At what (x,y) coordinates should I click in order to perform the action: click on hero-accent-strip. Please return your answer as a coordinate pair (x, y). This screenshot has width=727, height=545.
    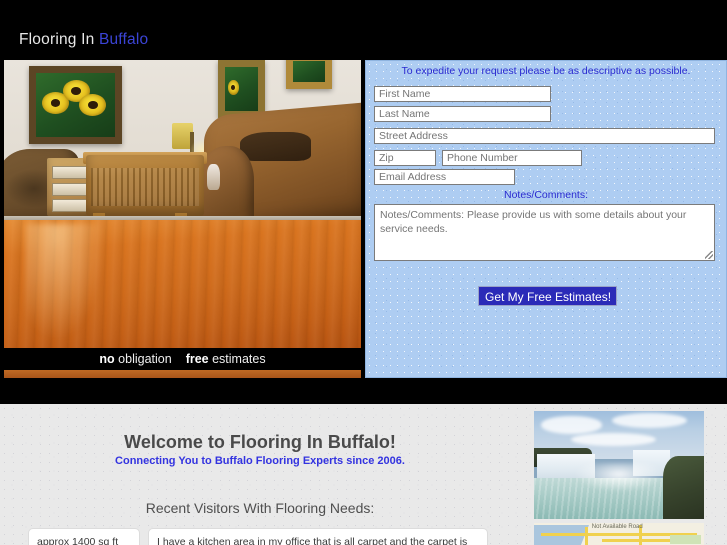
    Looking at the image, I should click on (182, 374).